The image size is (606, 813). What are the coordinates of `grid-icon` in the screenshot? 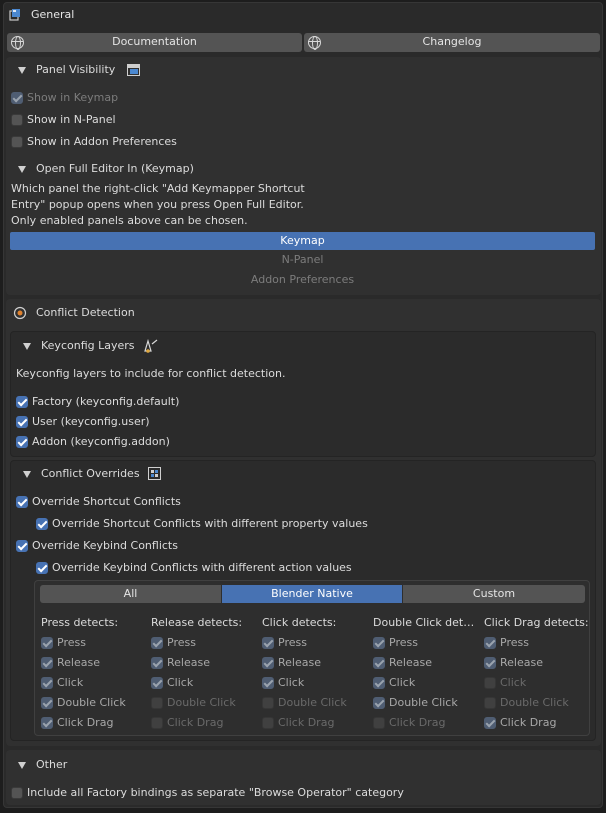 It's located at (154, 475).